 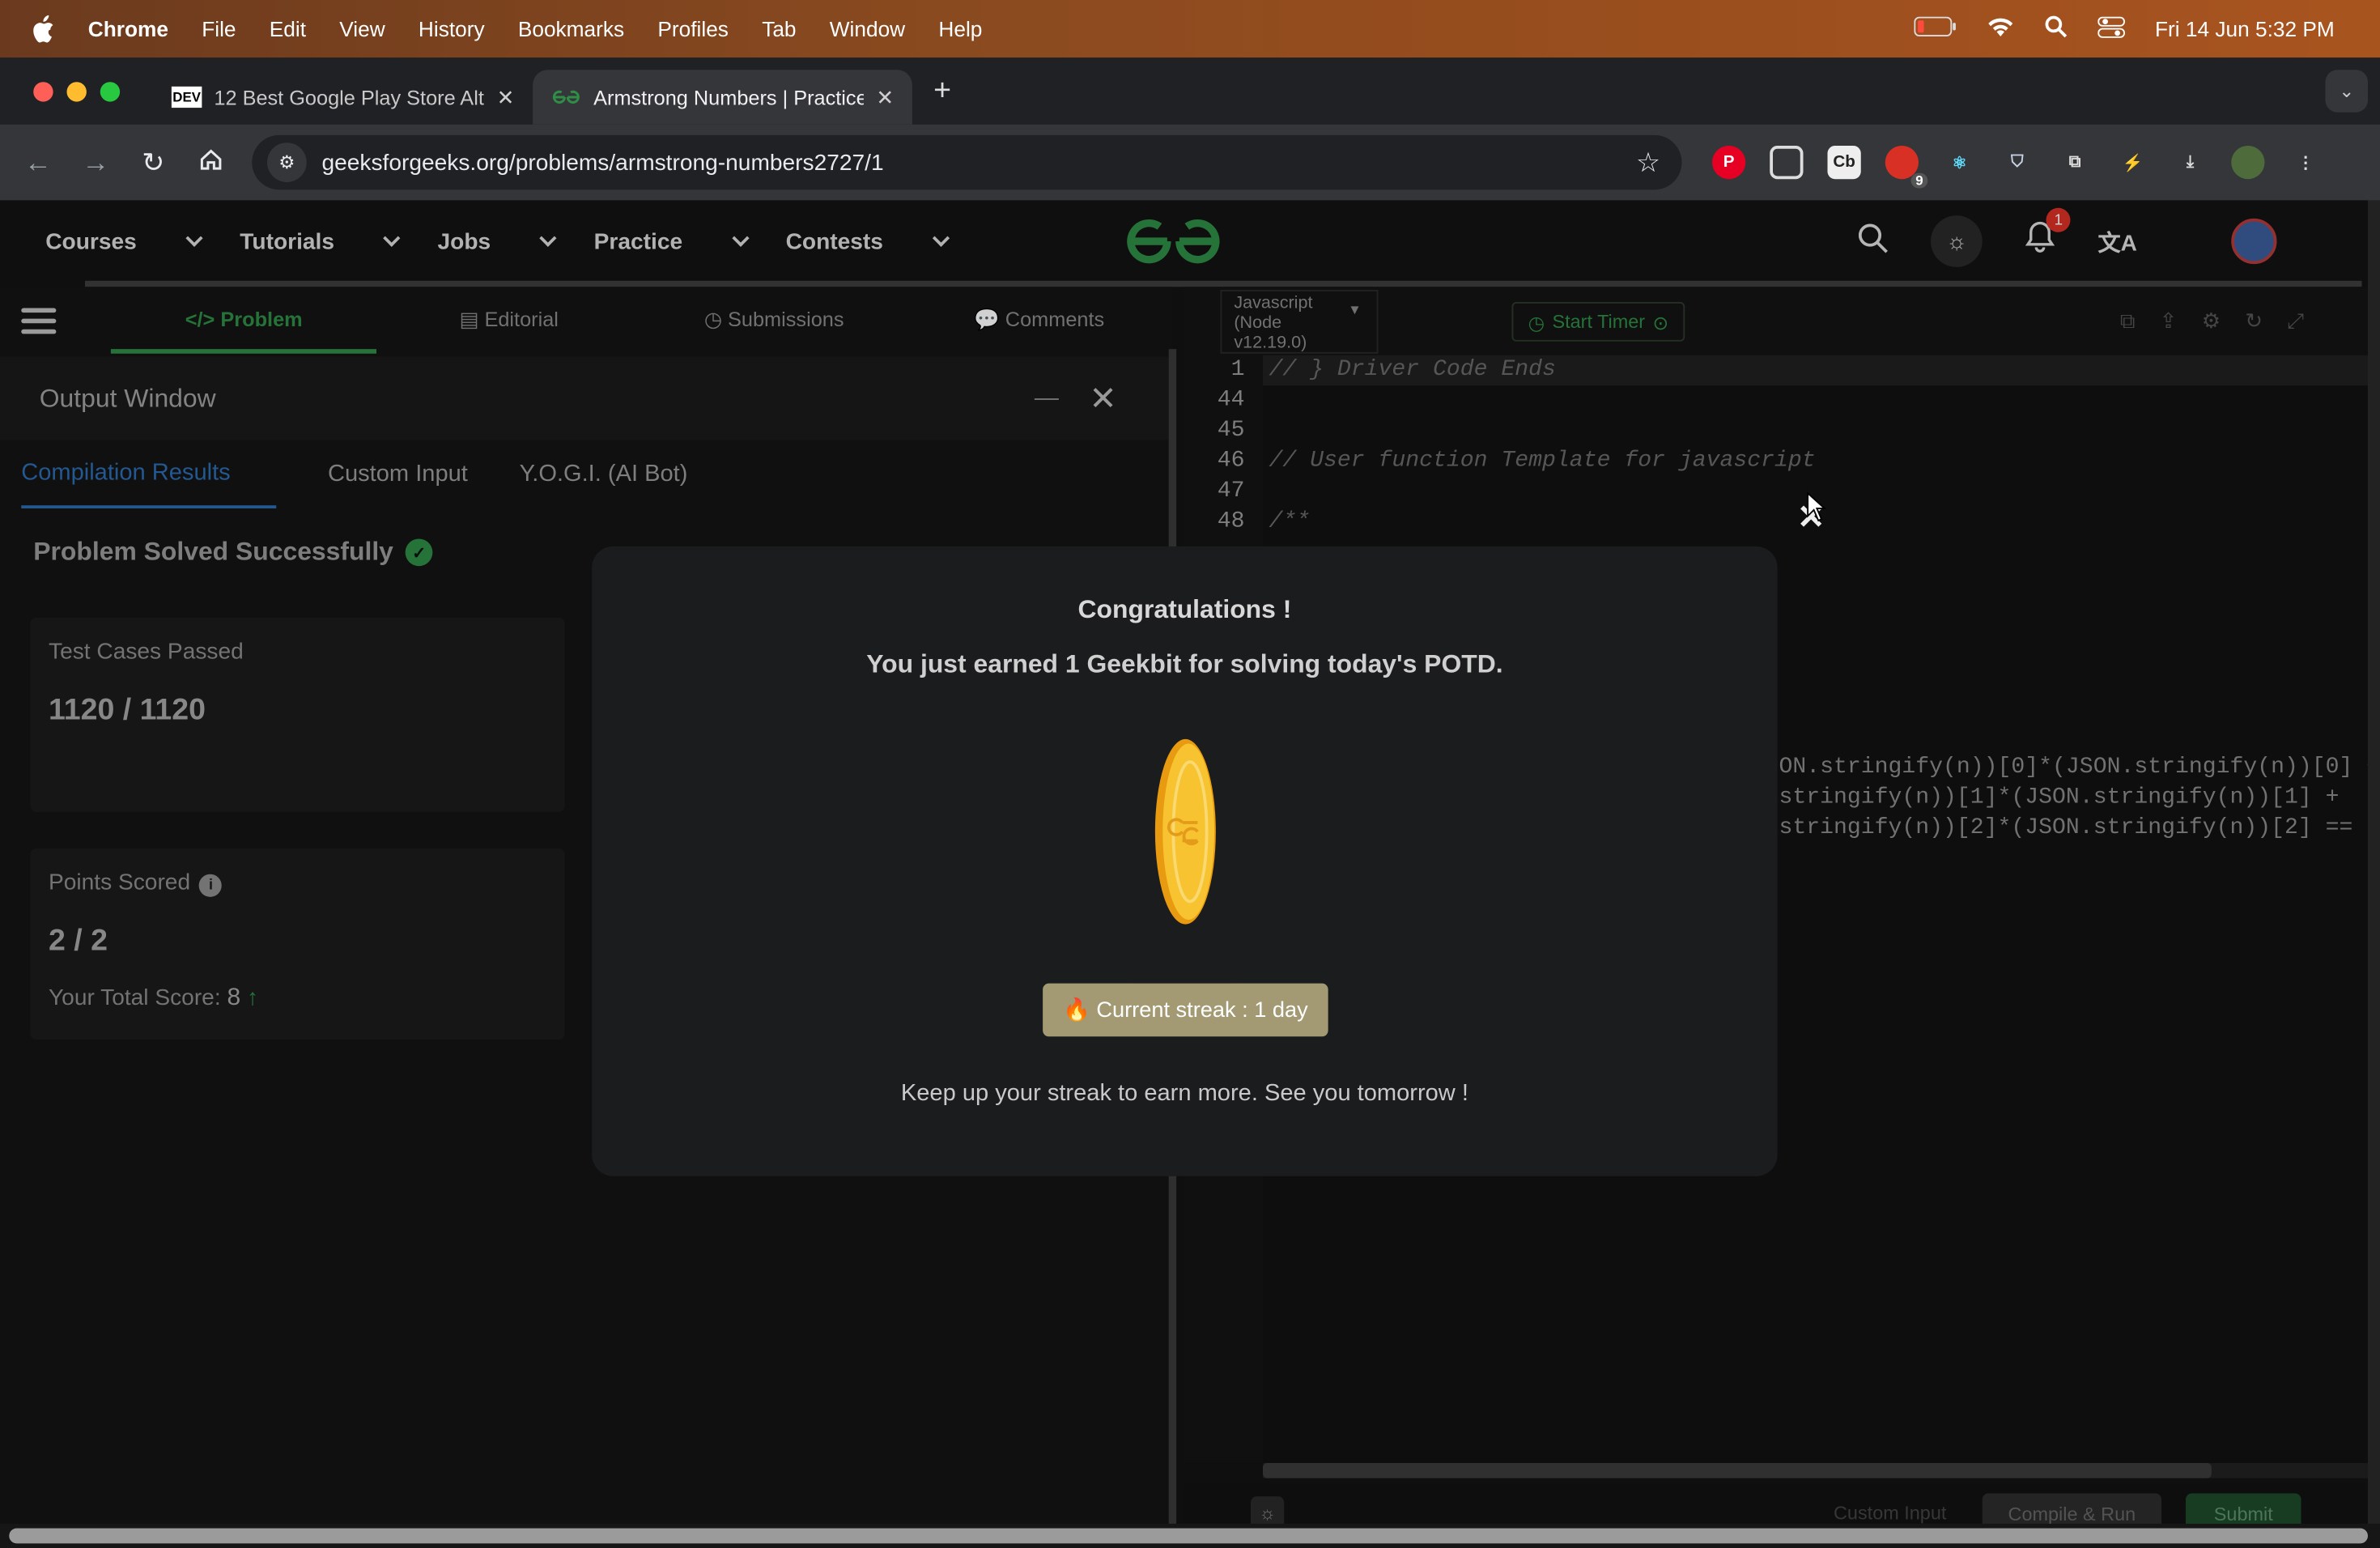 What do you see at coordinates (1648, 162) in the screenshot?
I see `bookmark-star-icon: ☆` at bounding box center [1648, 162].